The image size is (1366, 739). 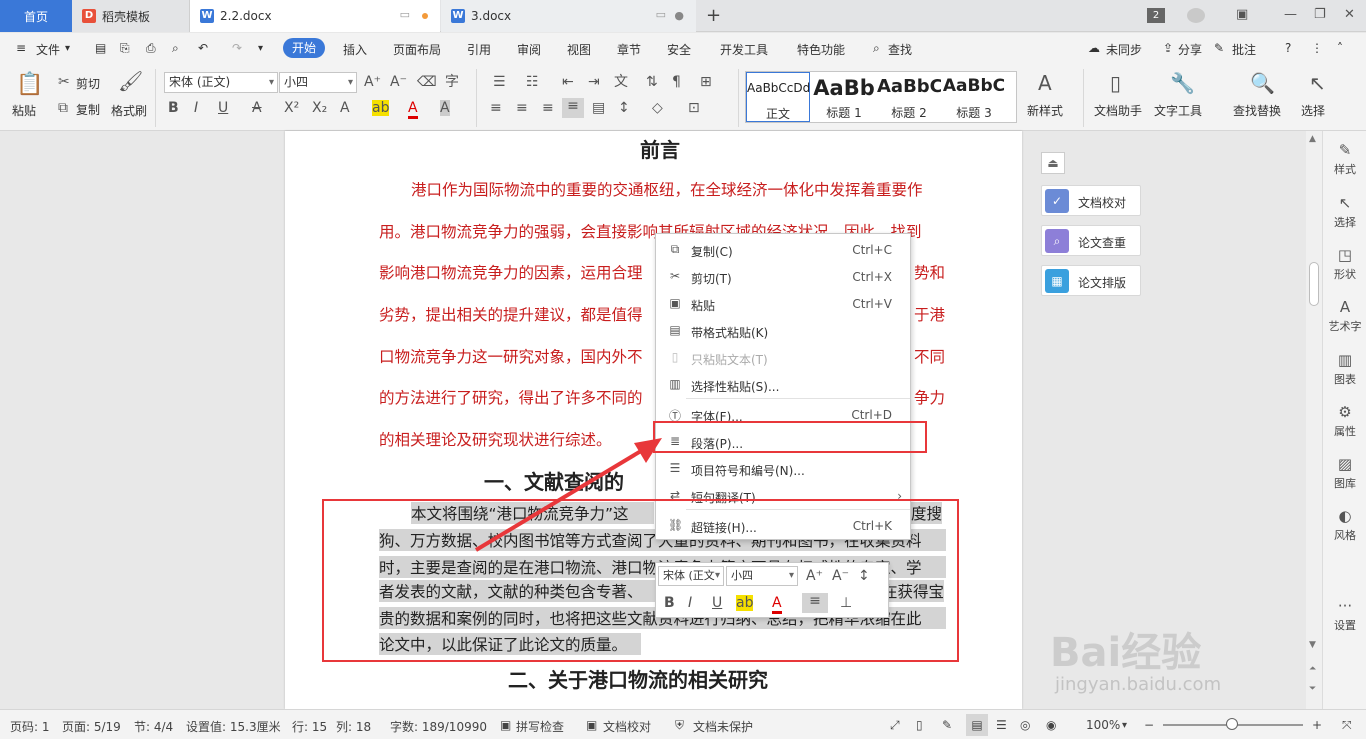 I want to click on page-down-icon: ⏷, so click(x=1312, y=689).